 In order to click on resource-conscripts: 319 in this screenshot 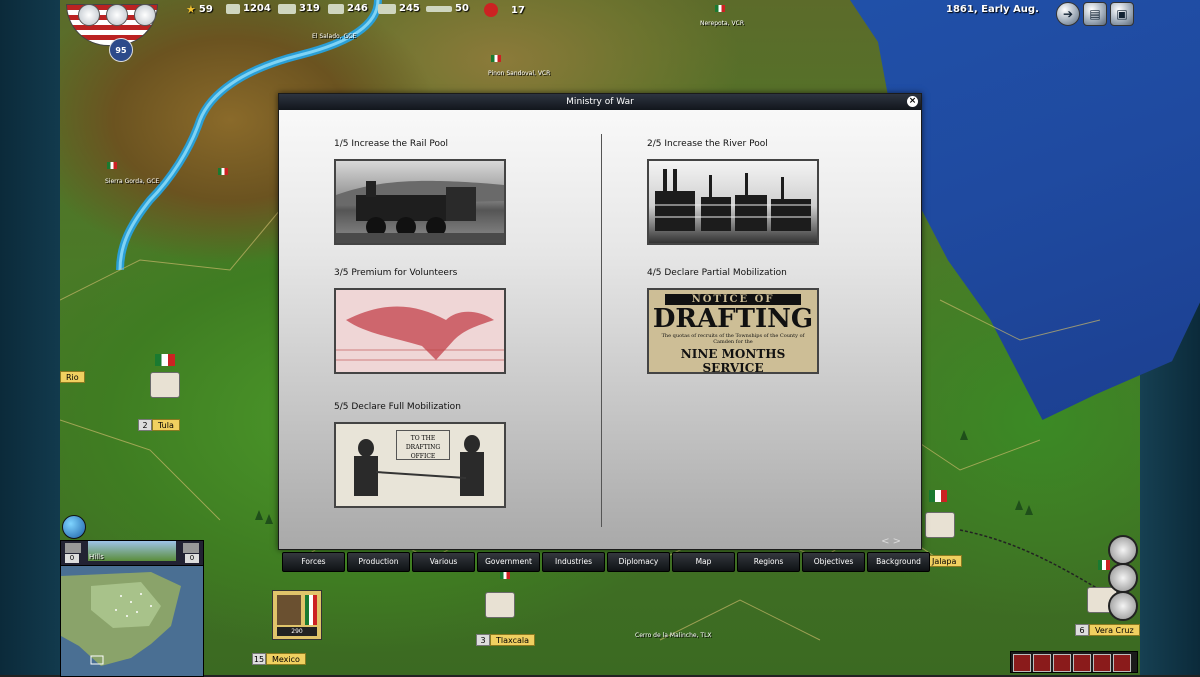, I will do `click(299, 8)`.